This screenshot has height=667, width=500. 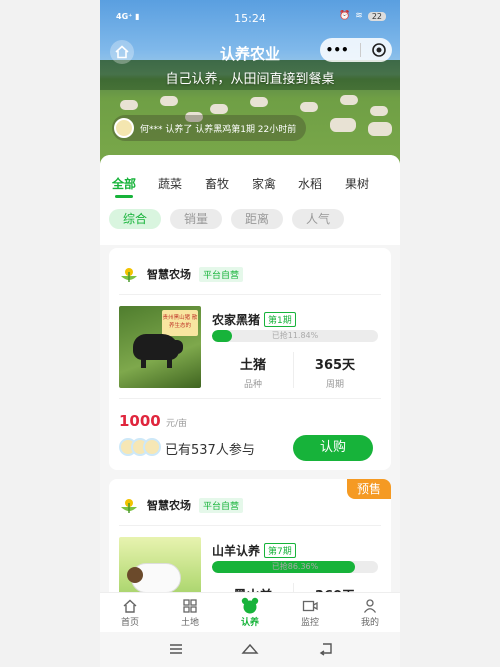 I want to click on status-bar: 4G⁺ ▮ 15:24 ⏰ ≋ 22, so click(x=250, y=17).